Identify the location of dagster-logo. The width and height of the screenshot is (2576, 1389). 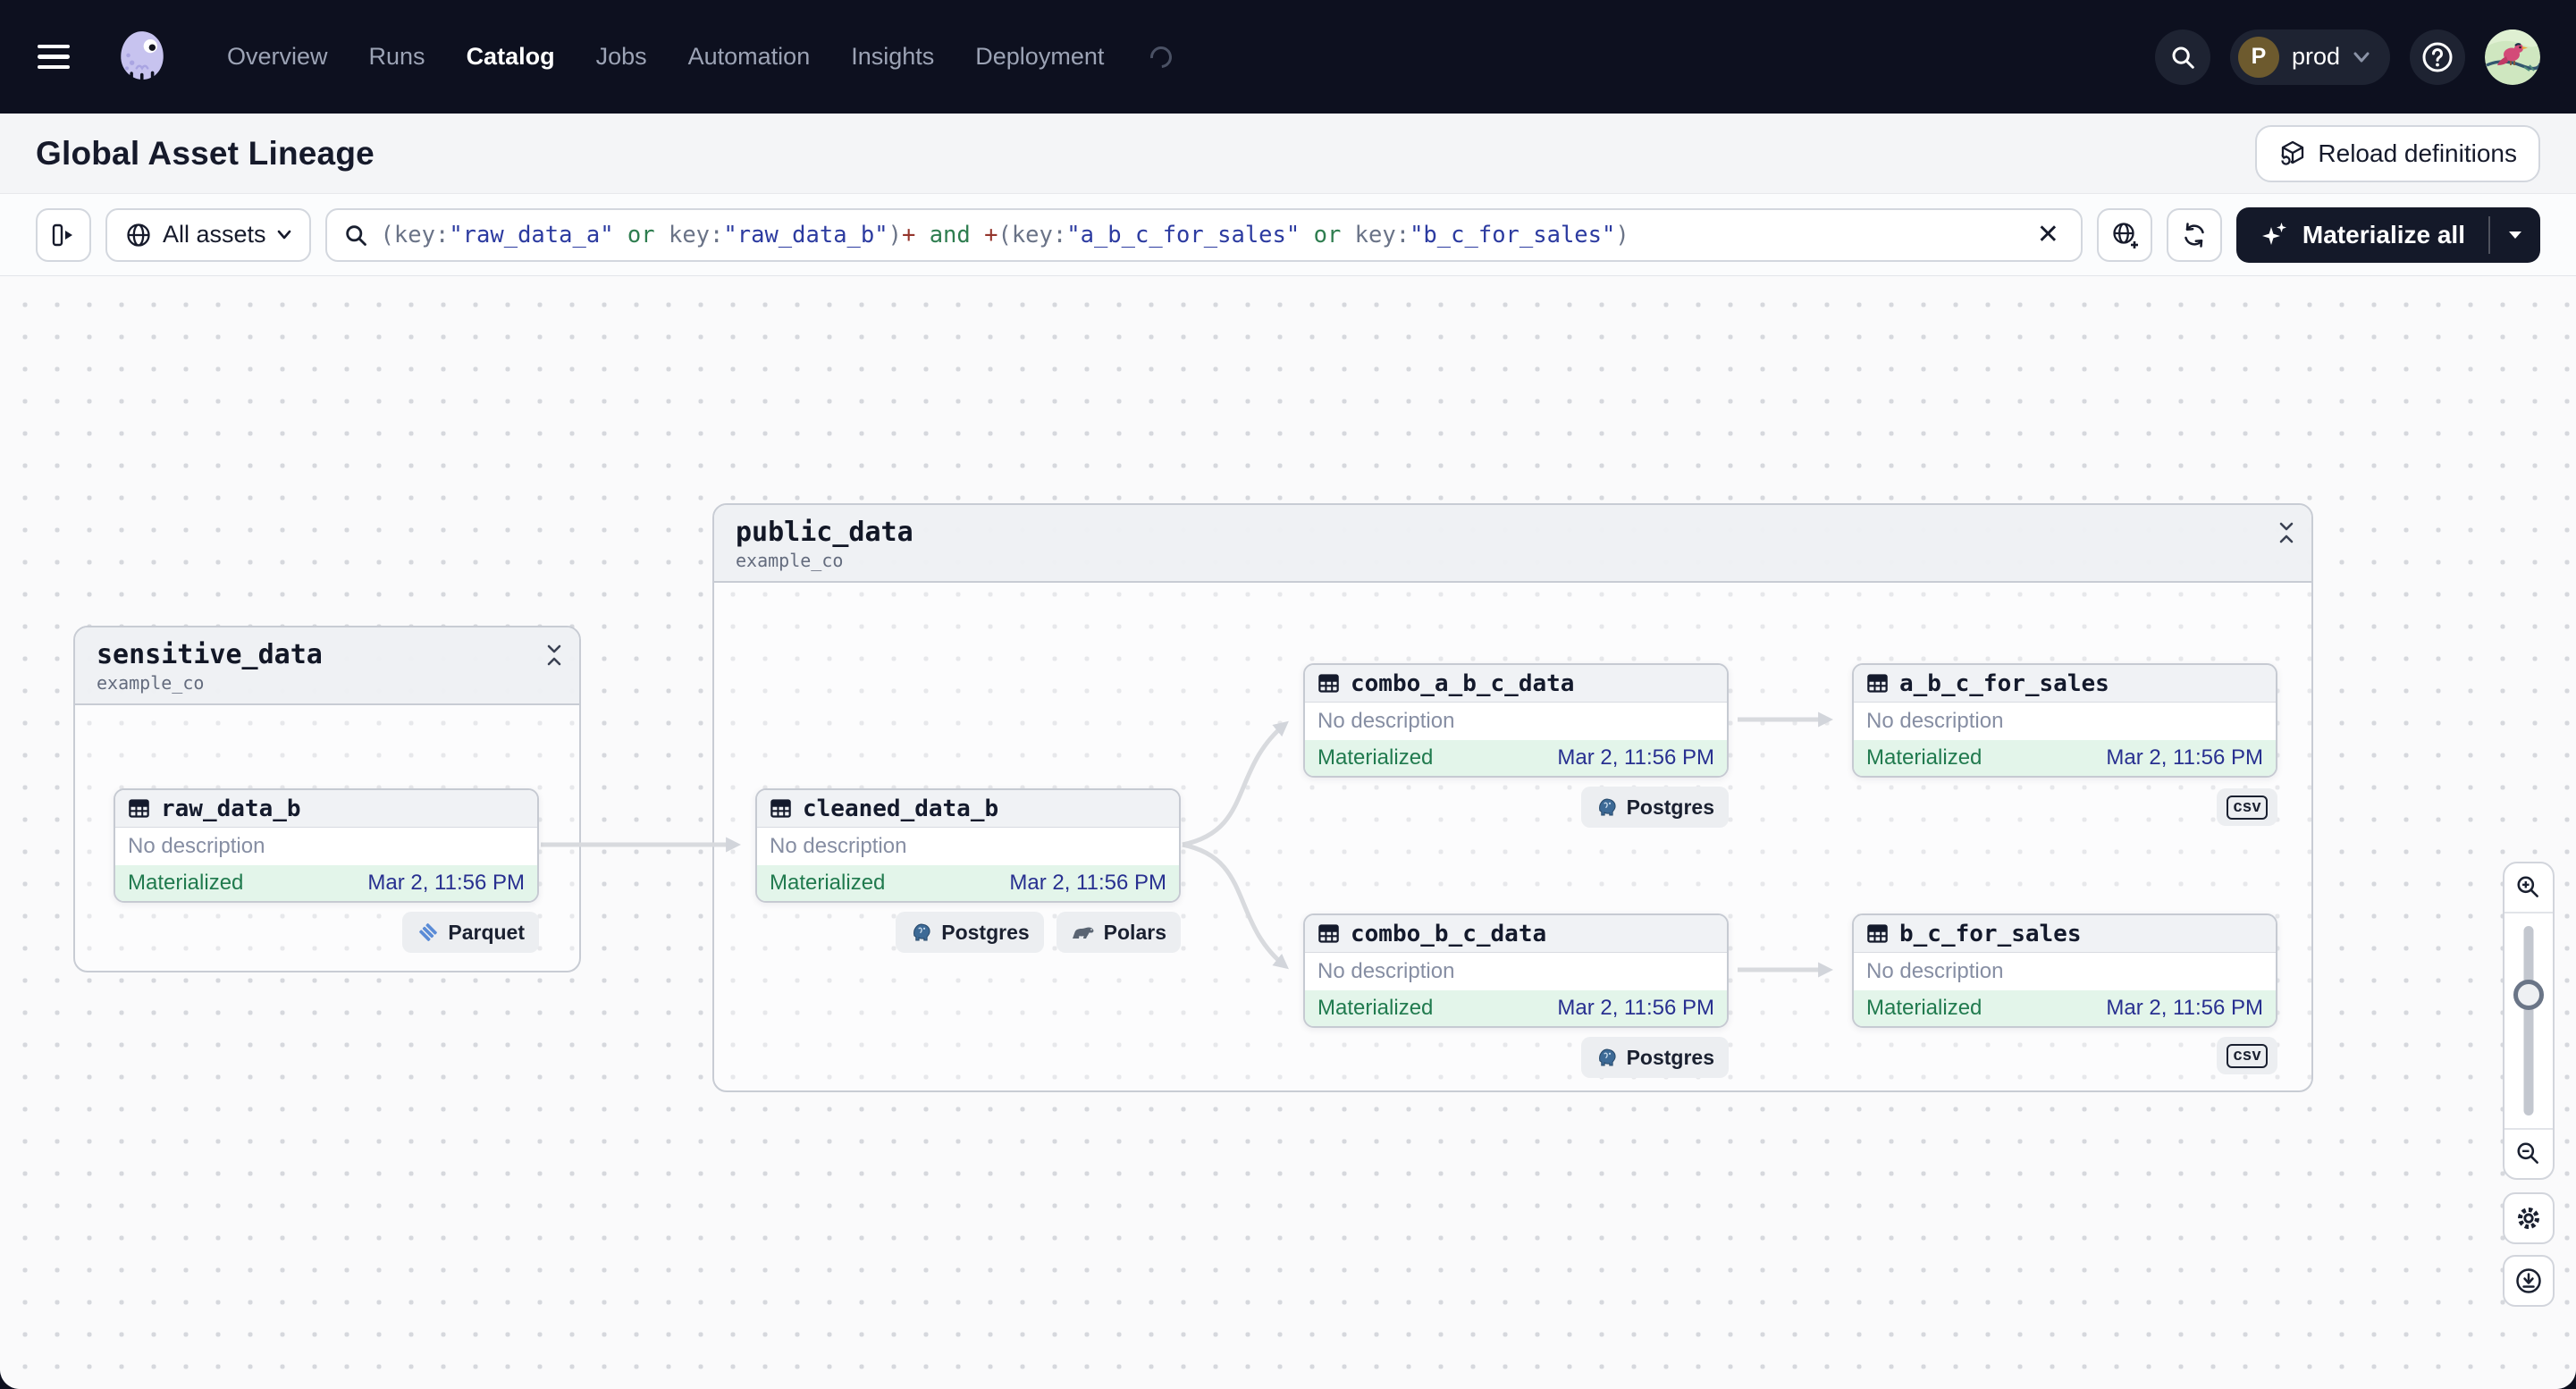
(143, 57).